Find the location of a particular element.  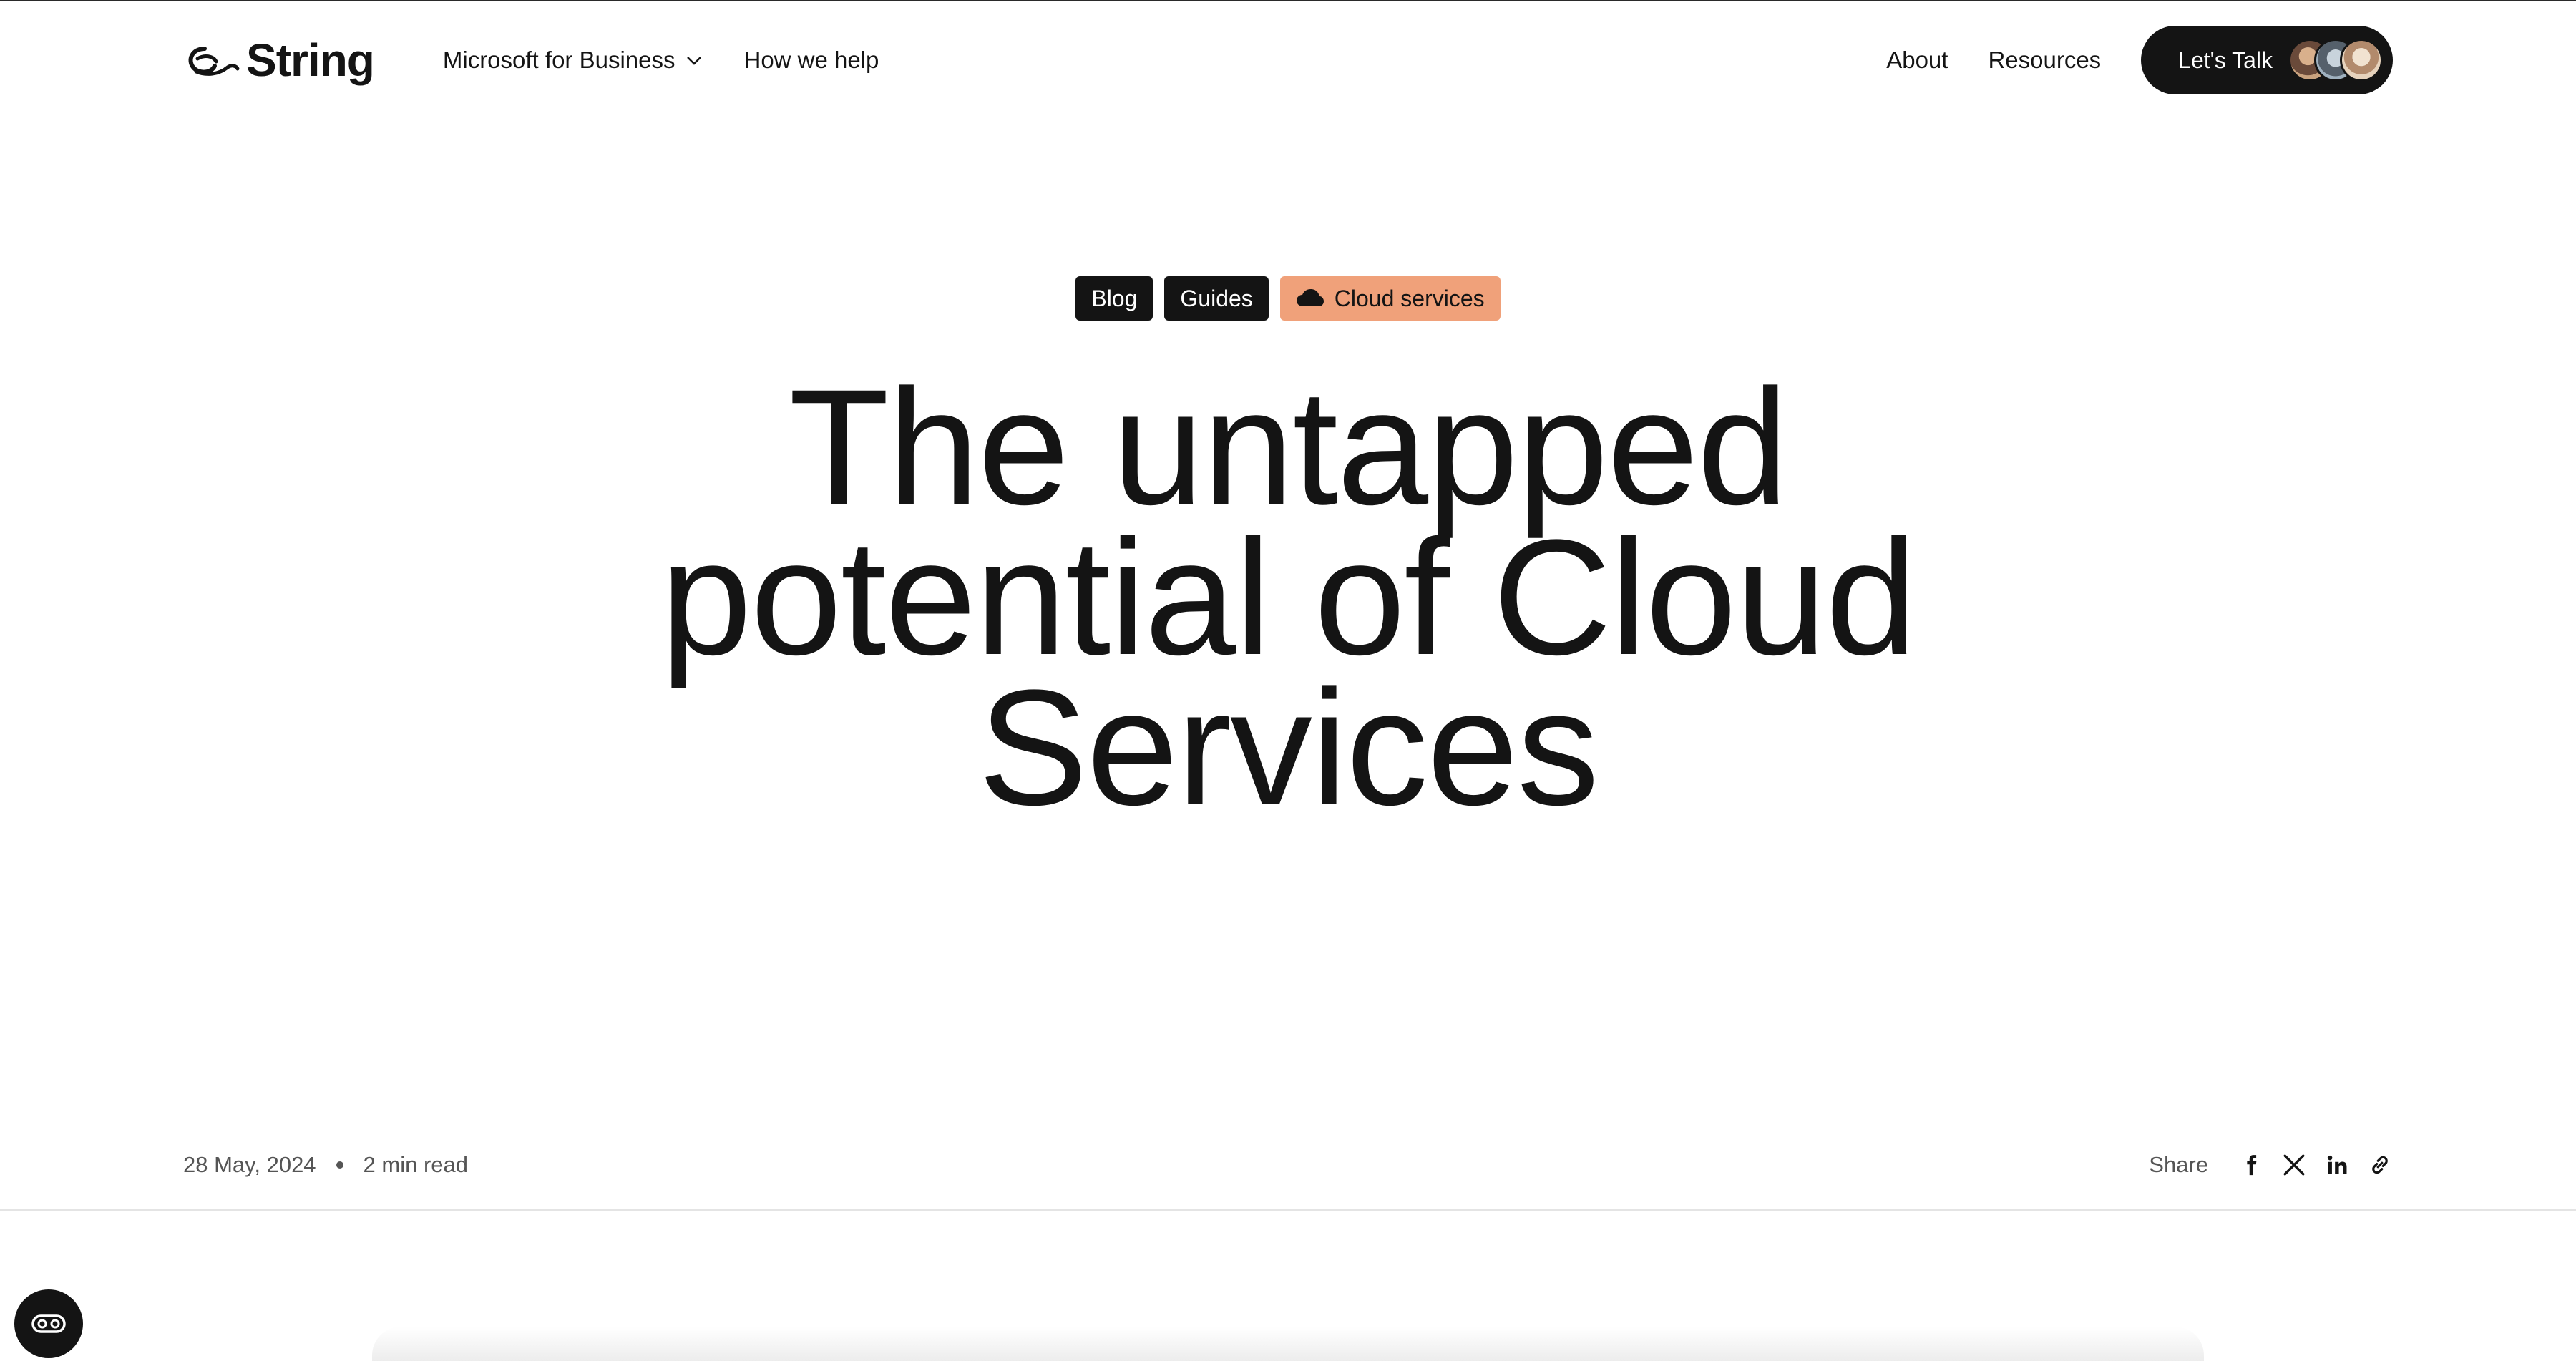

secondary-nav: About Resources Let's Talk is located at coordinates (2139, 60).